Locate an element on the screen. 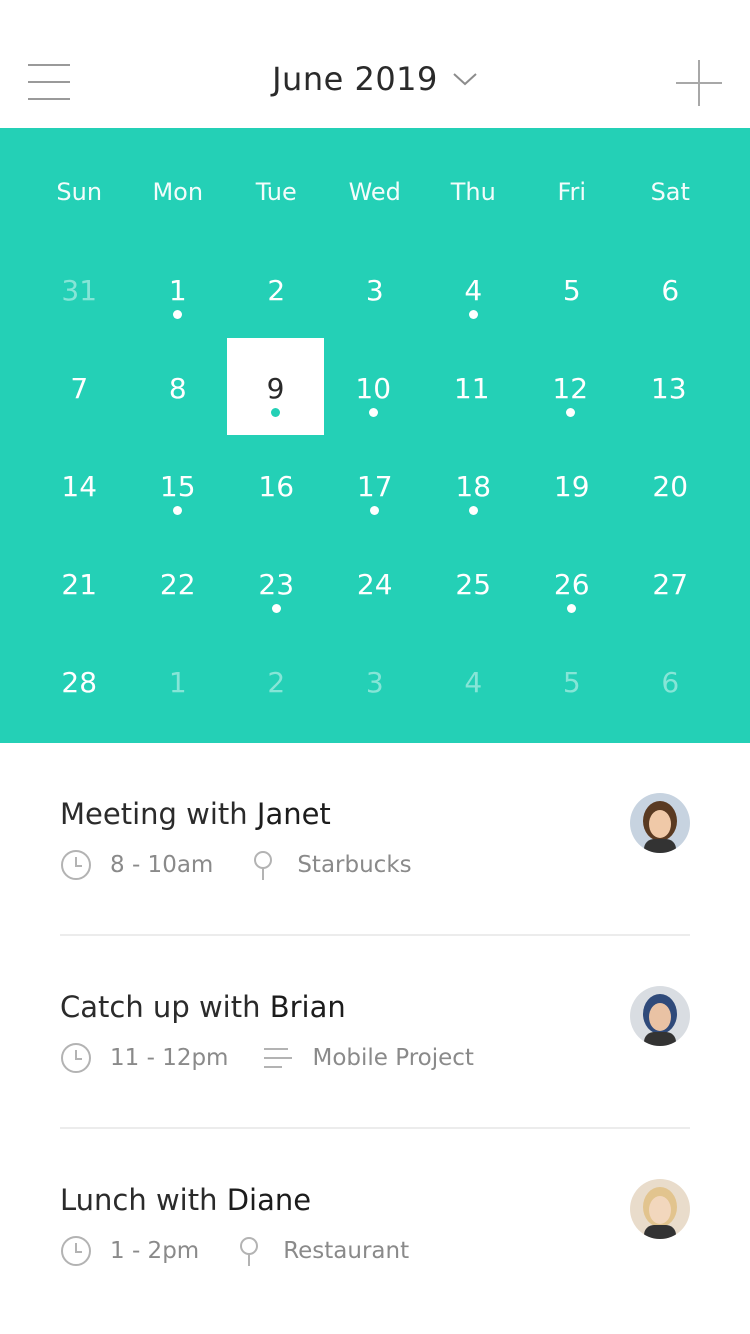  day-number: 14 is located at coordinates (79, 486).